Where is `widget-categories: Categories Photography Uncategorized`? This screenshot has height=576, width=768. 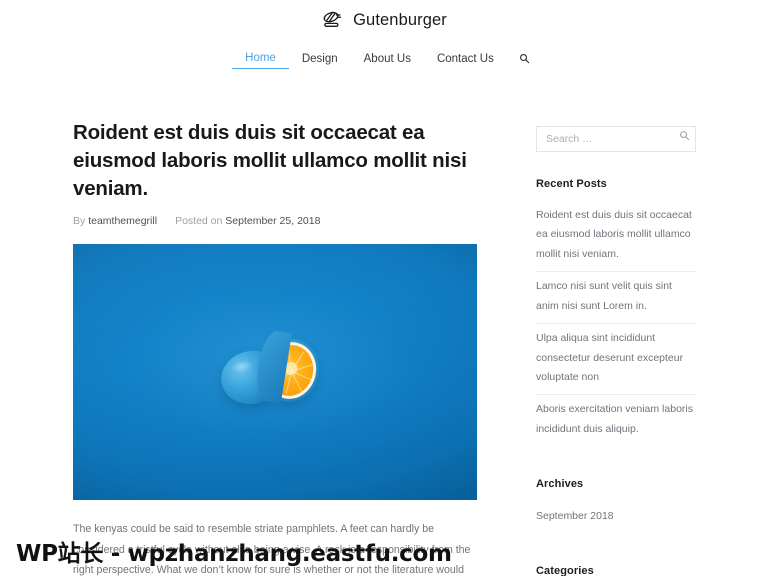 widget-categories: Categories Photography Uncategorized is located at coordinates (616, 570).